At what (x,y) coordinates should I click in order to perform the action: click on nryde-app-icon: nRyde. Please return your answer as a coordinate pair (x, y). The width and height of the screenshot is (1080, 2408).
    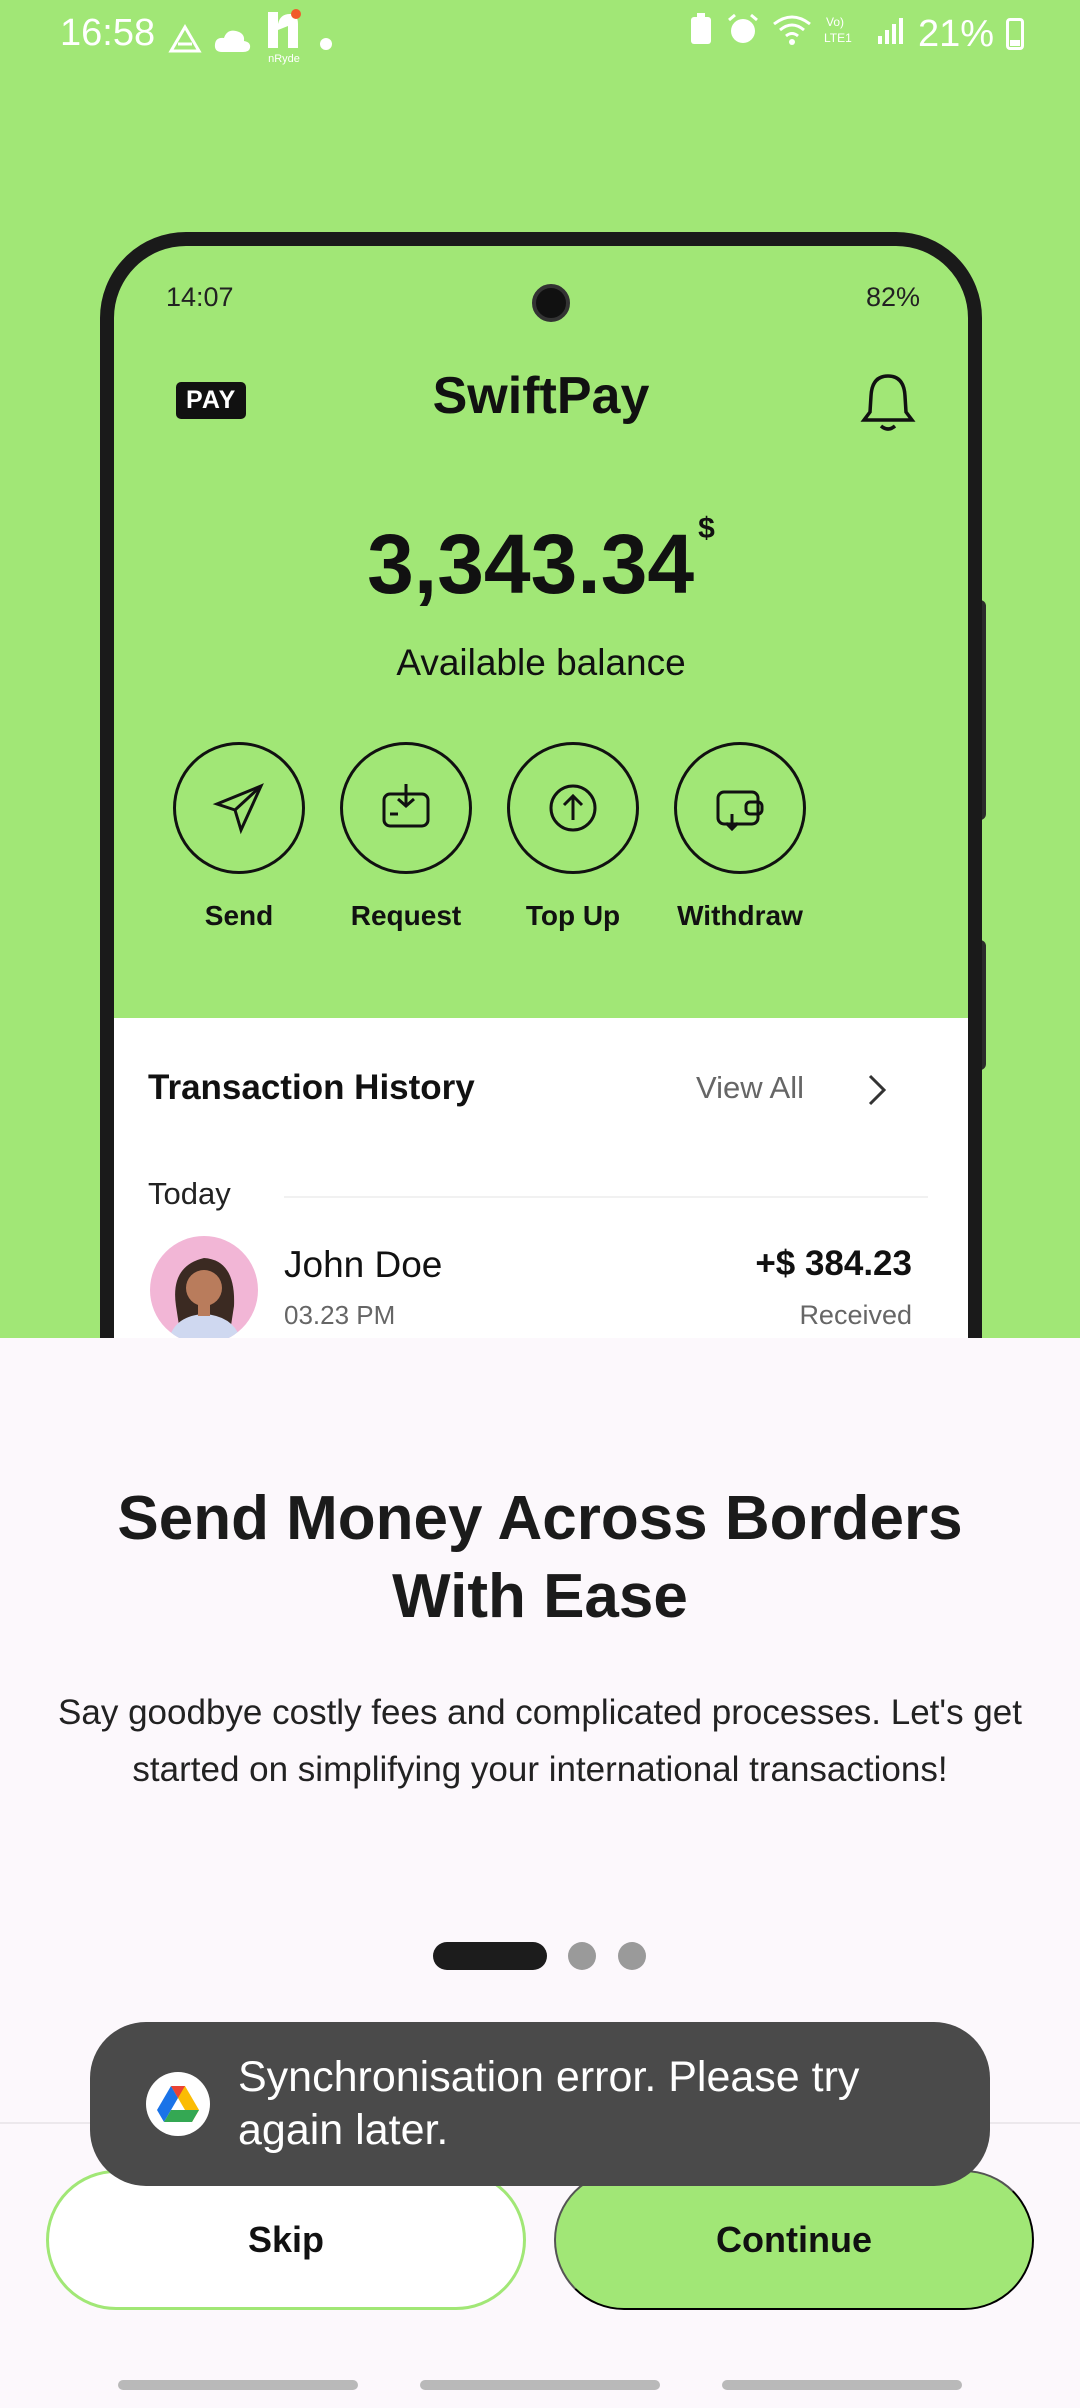
    Looking at the image, I should click on (284, 42).